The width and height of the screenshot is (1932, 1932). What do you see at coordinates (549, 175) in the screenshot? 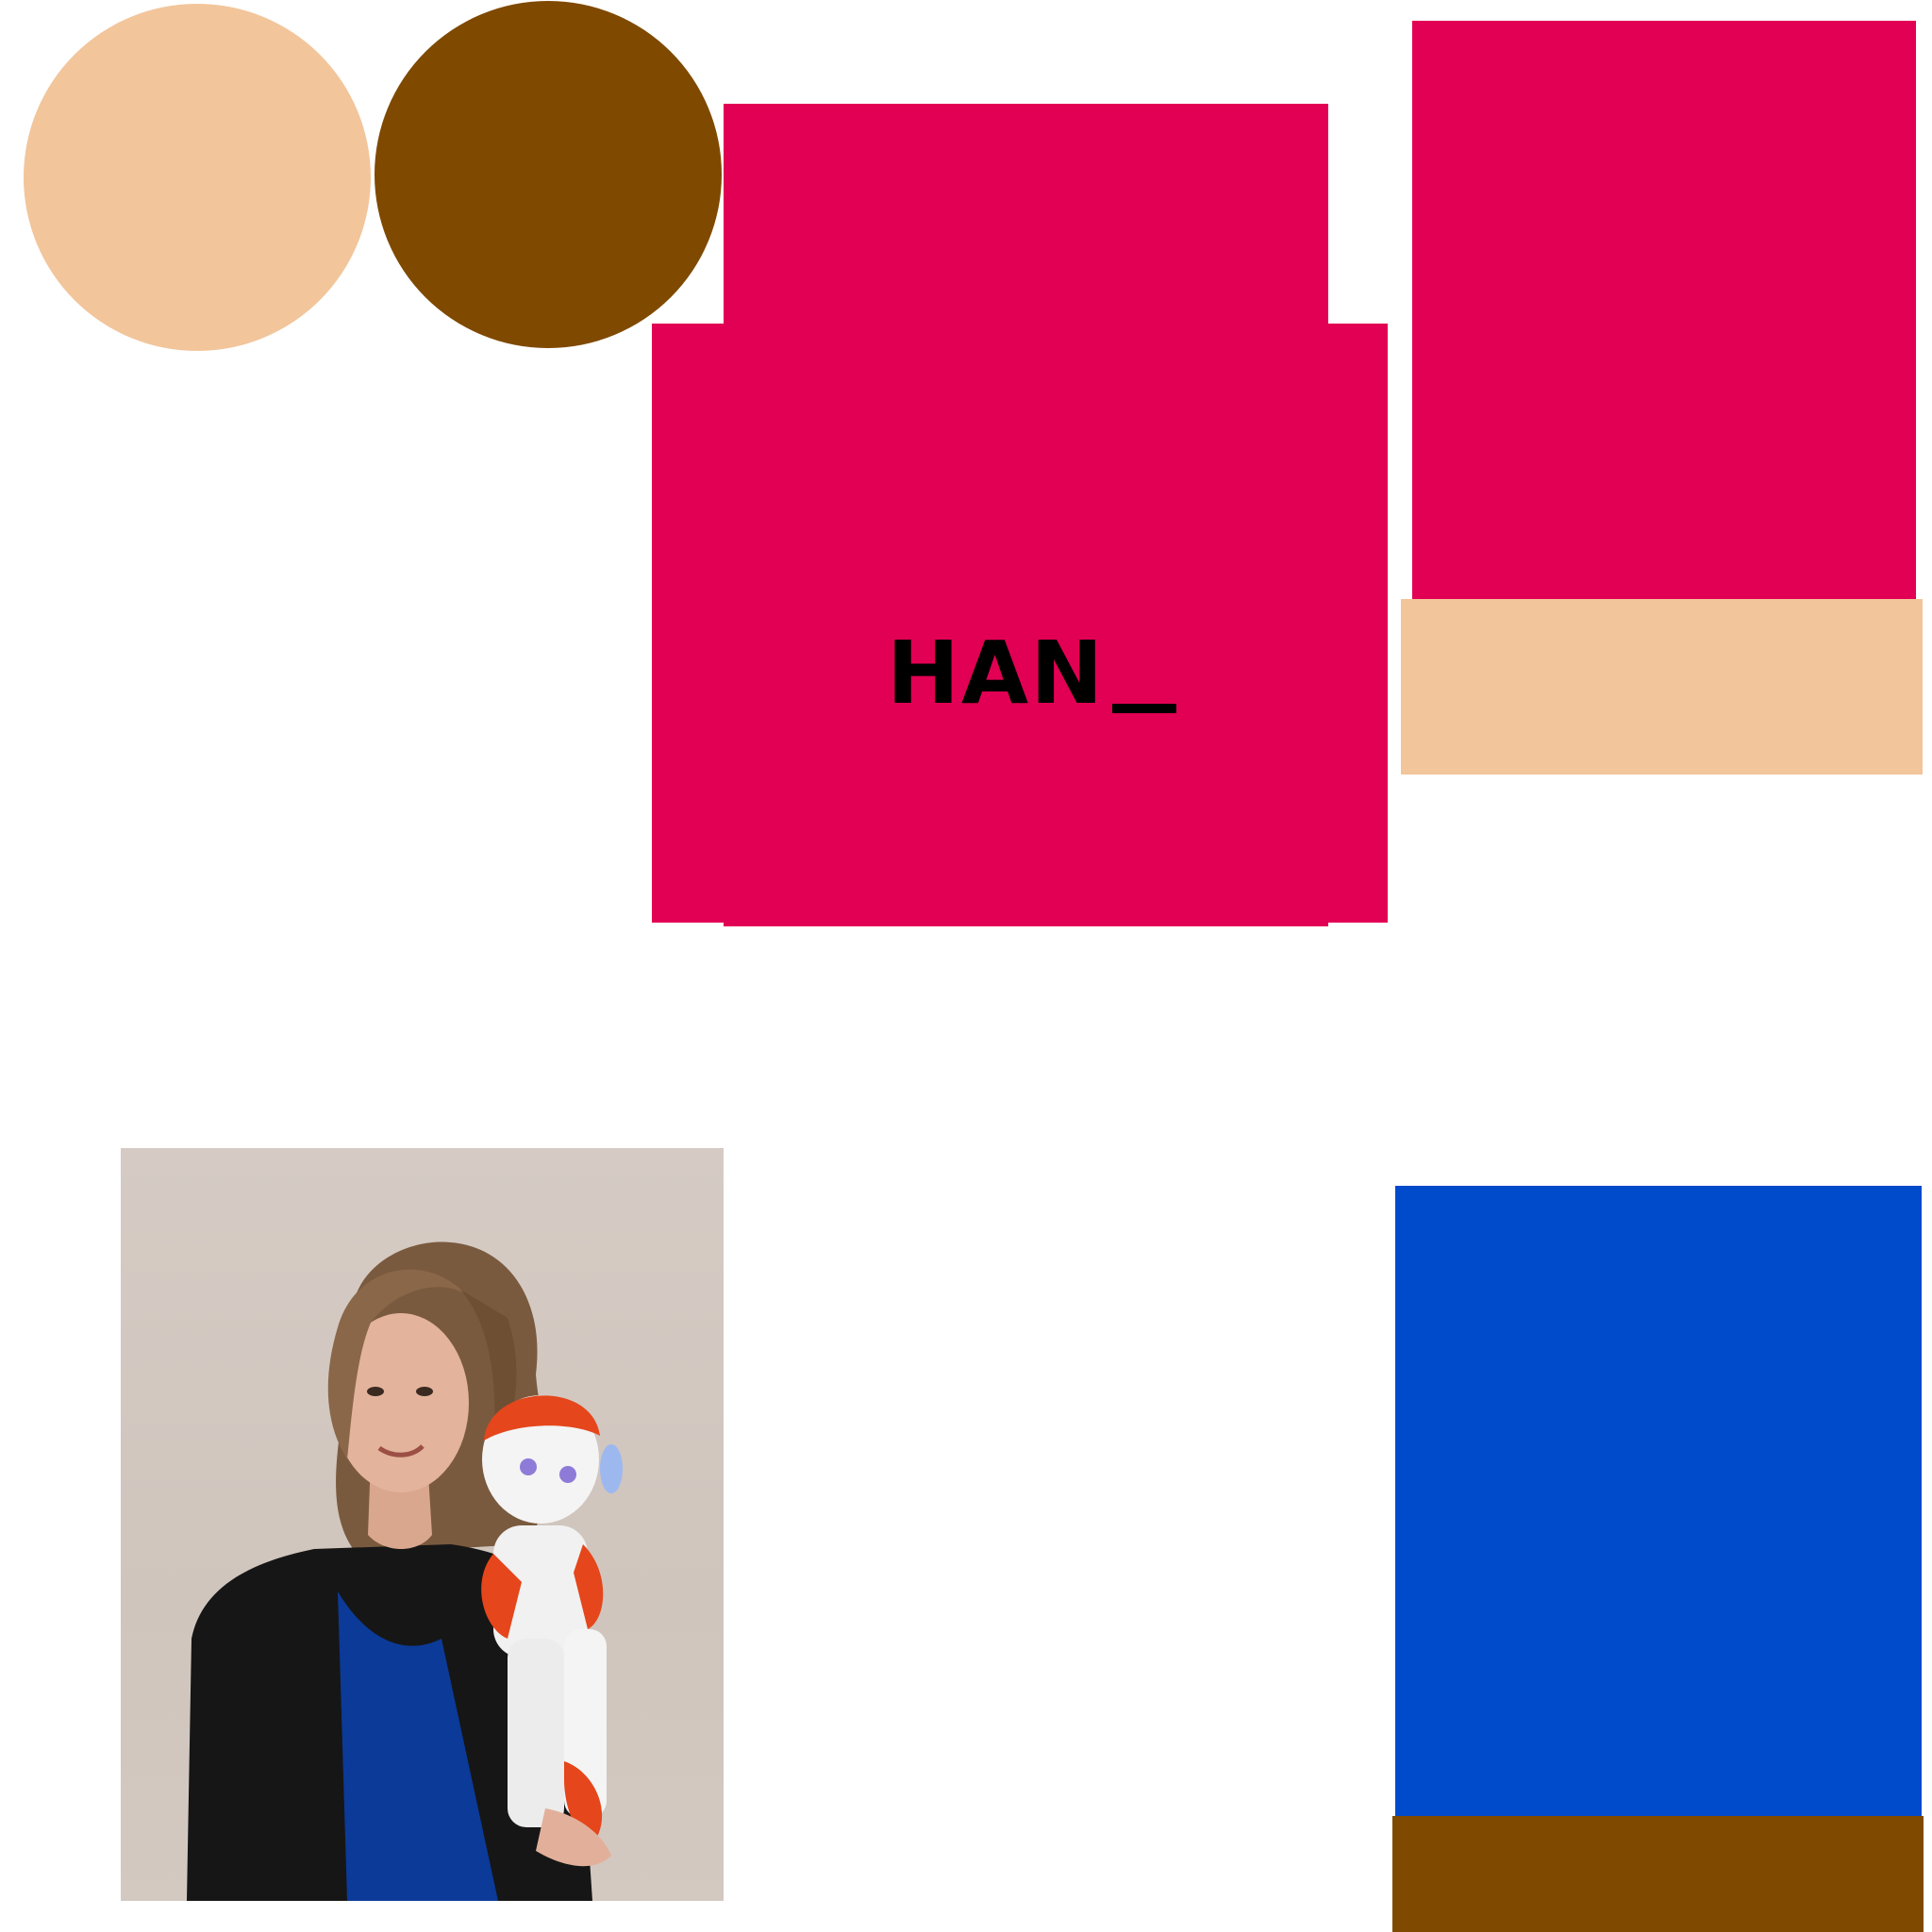
I see `brown-circle` at bounding box center [549, 175].